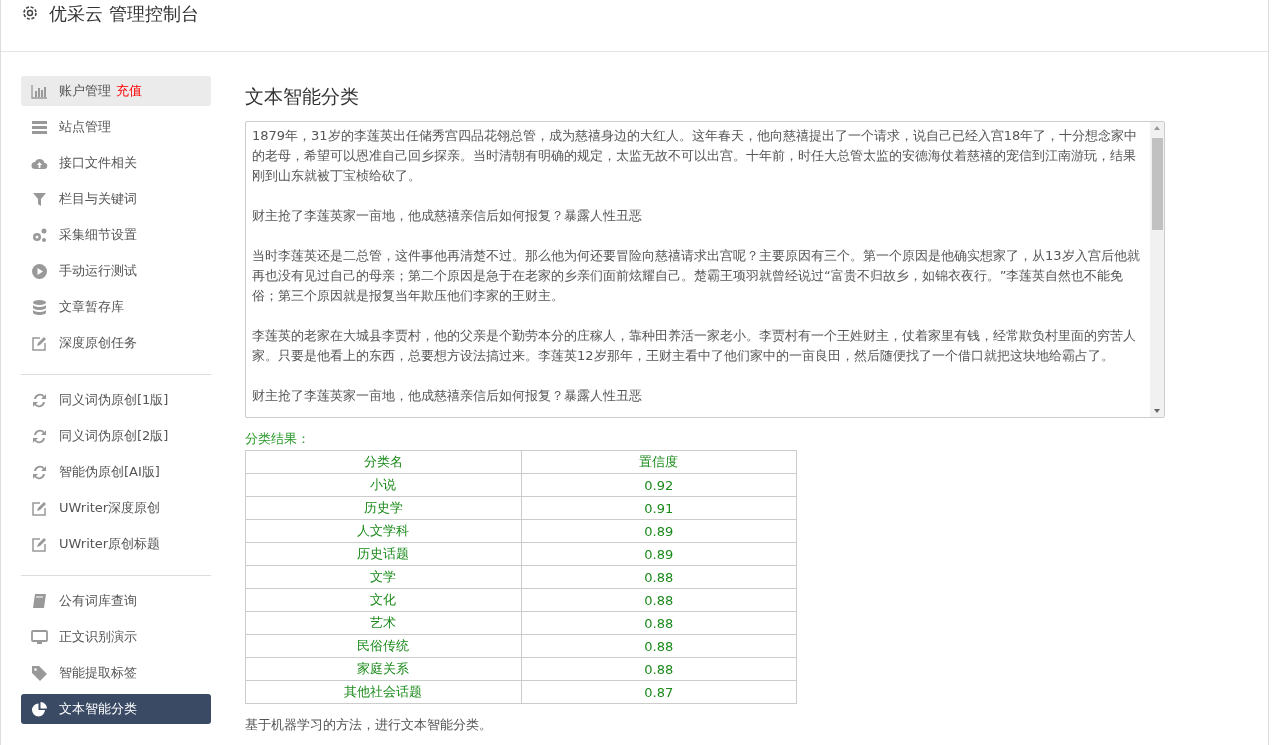  Describe the element at coordinates (39, 637) in the screenshot. I see `monitor-icon` at that location.